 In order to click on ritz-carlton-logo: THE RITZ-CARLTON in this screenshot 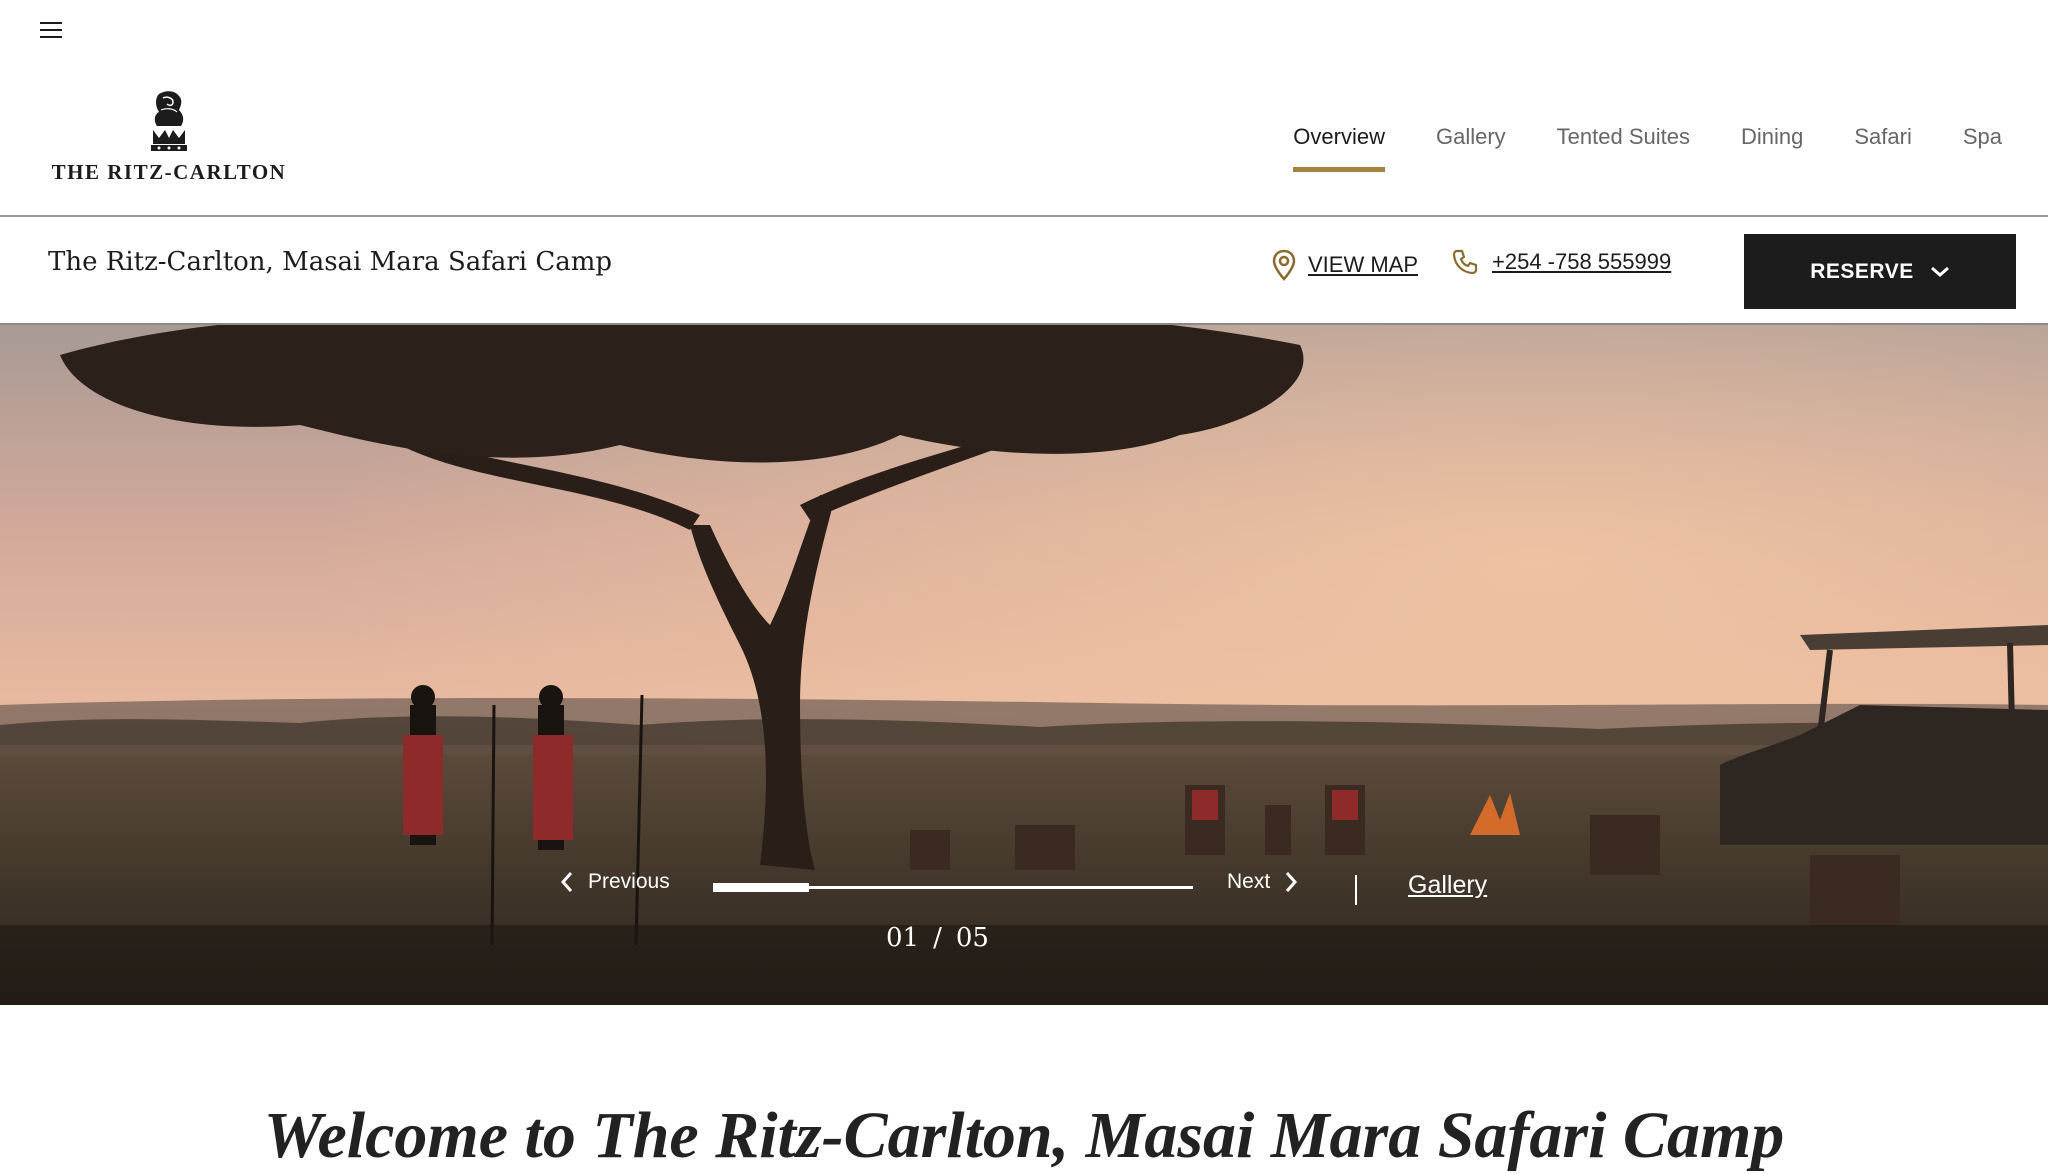, I will do `click(169, 142)`.